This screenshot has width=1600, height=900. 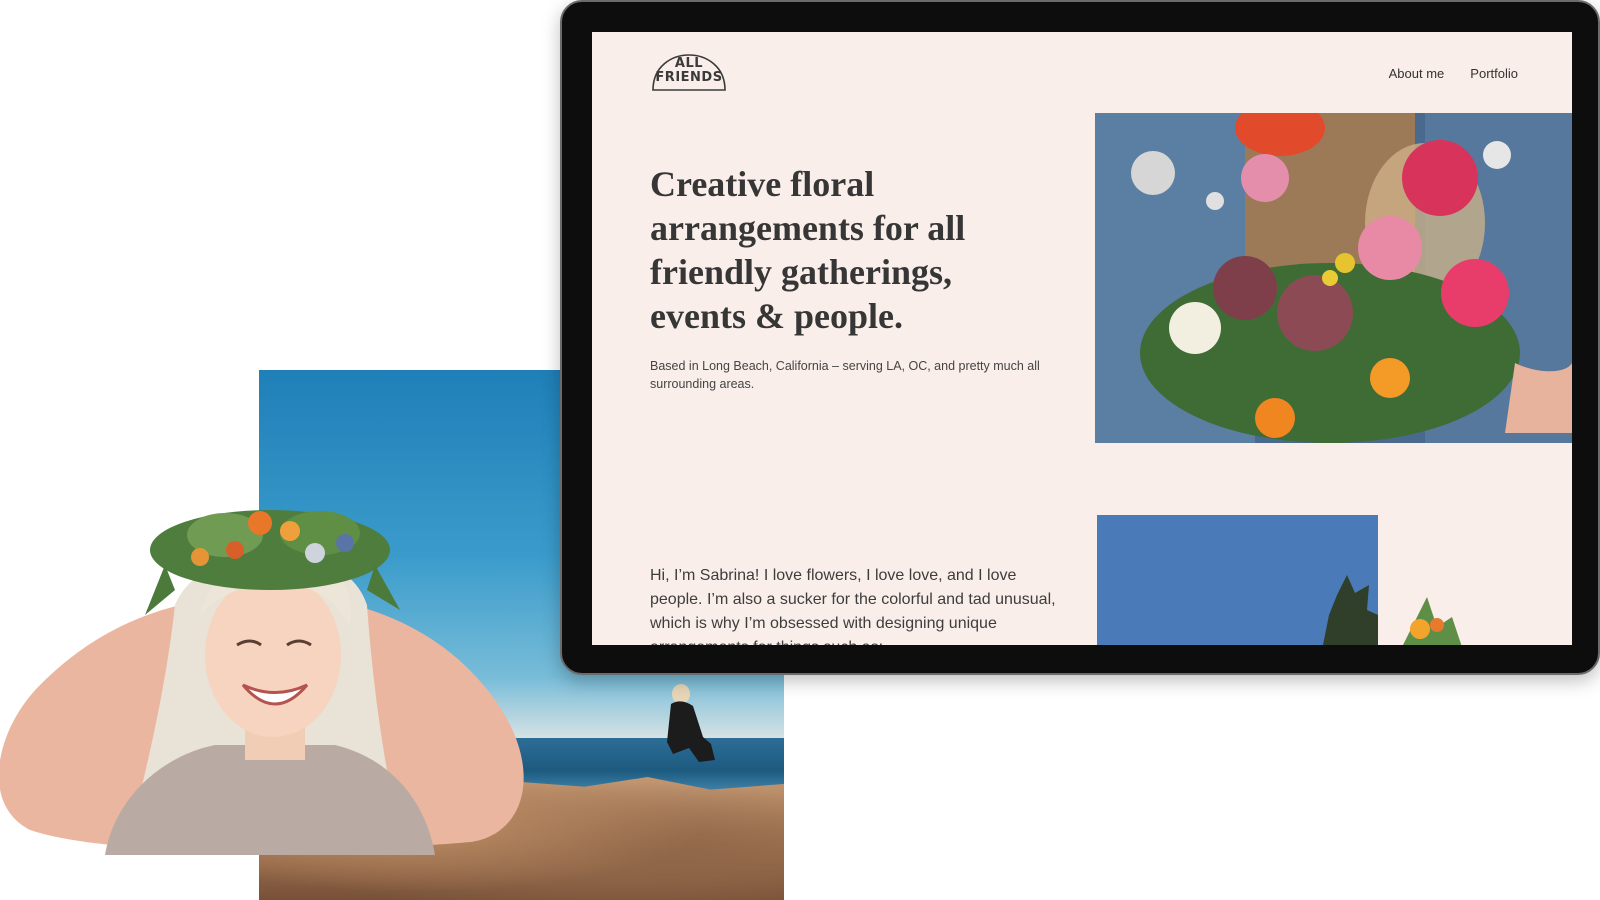 What do you see at coordinates (1432, 621) in the screenshot?
I see `flower-photo-partial` at bounding box center [1432, 621].